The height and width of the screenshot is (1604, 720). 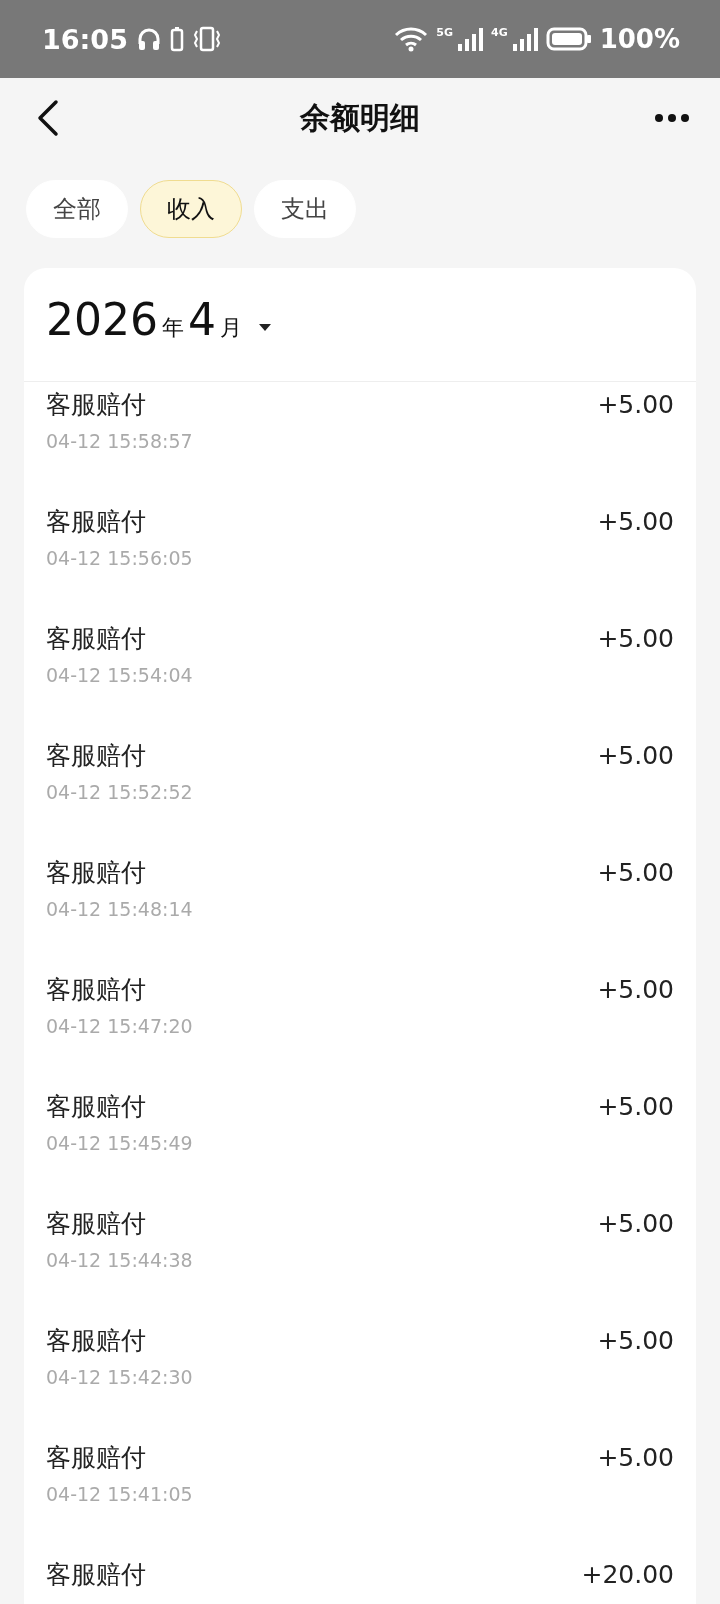 I want to click on record-time: 04-12 15:58:57, so click(x=119, y=441).